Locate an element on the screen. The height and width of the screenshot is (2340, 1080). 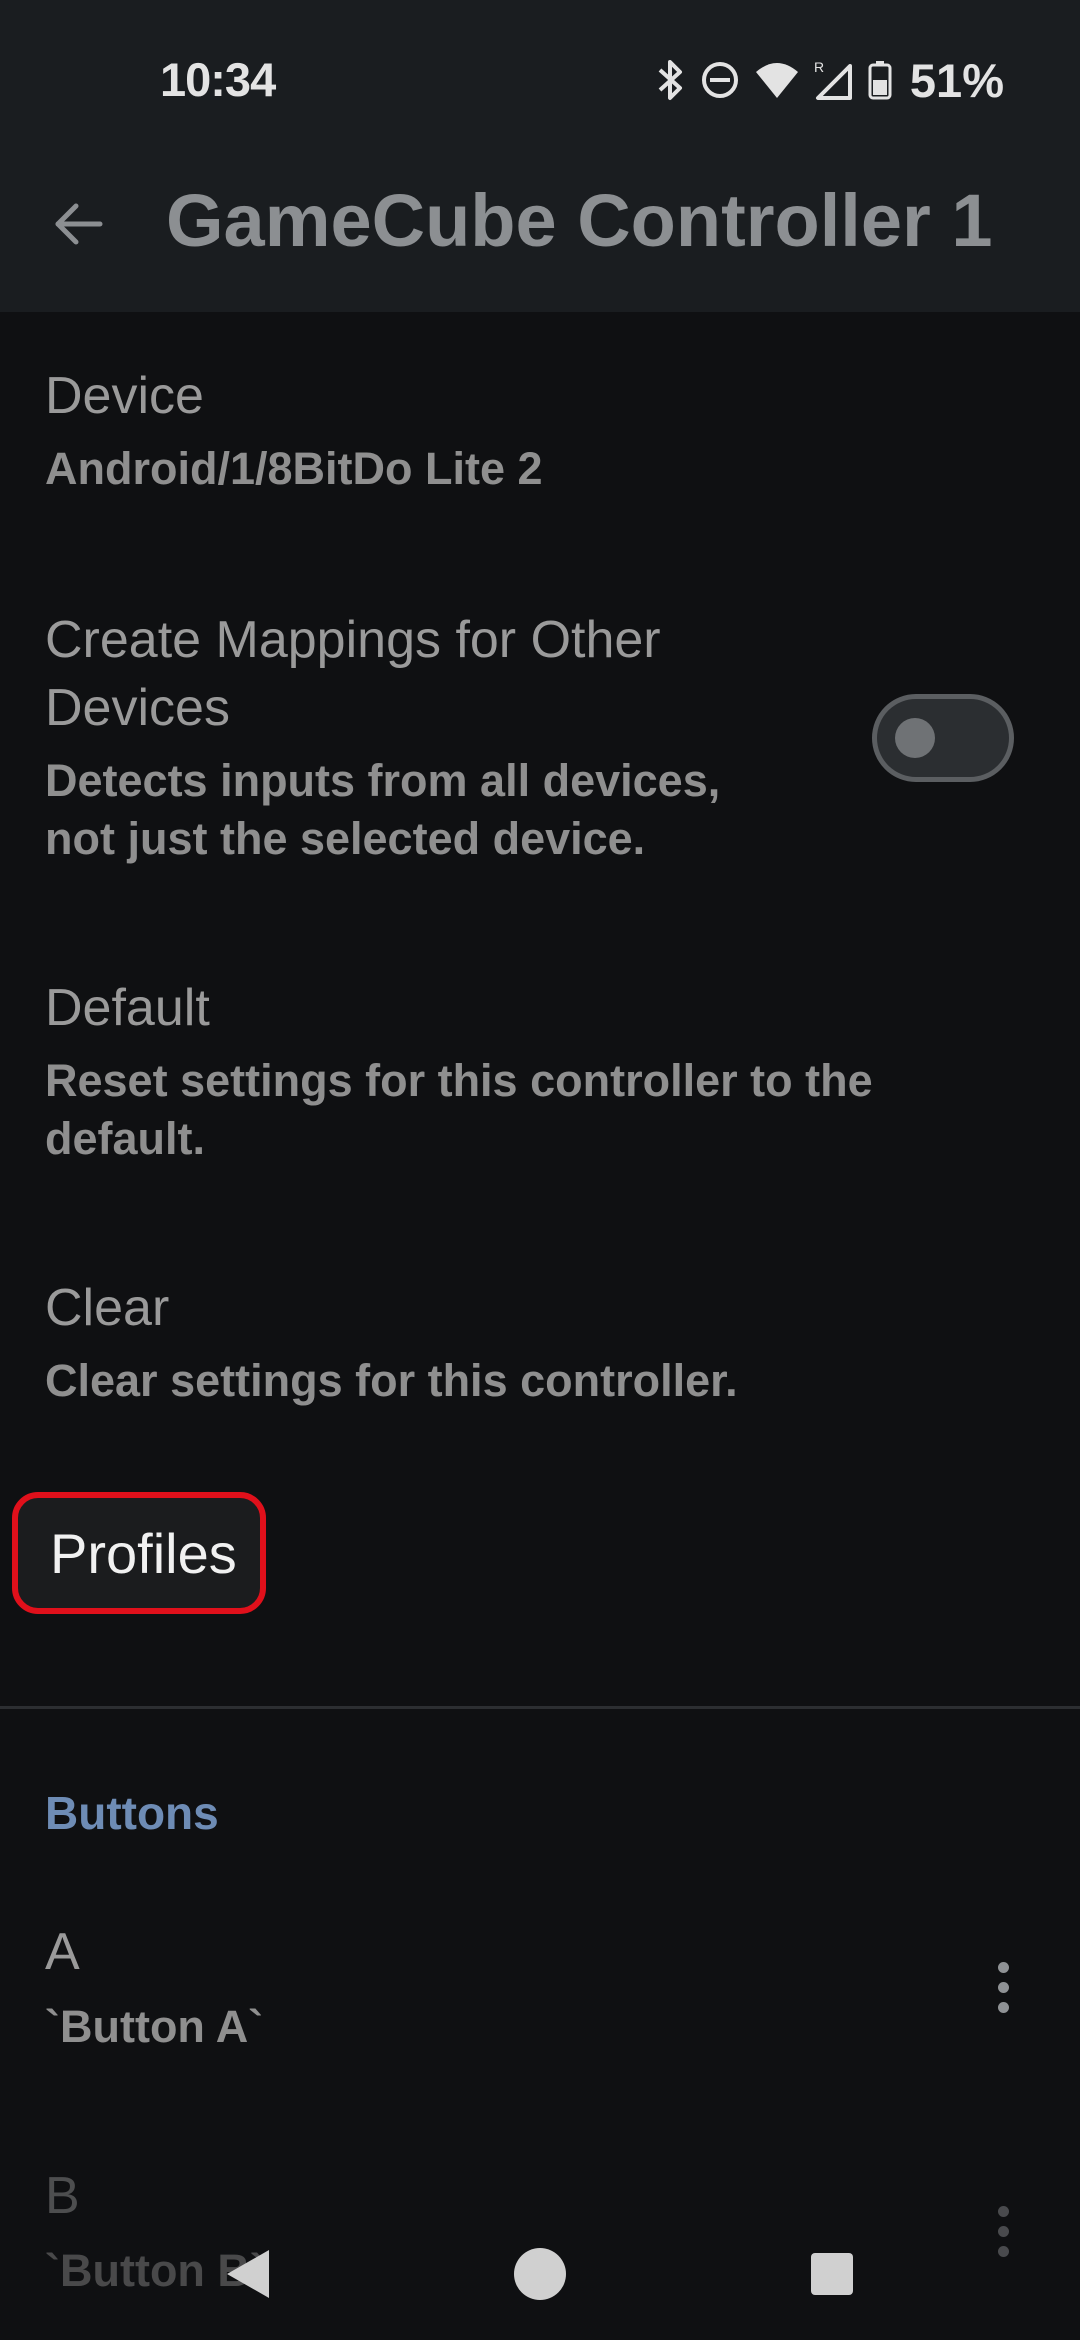
signal-roaming-icon: R is located at coordinates (834, 80).